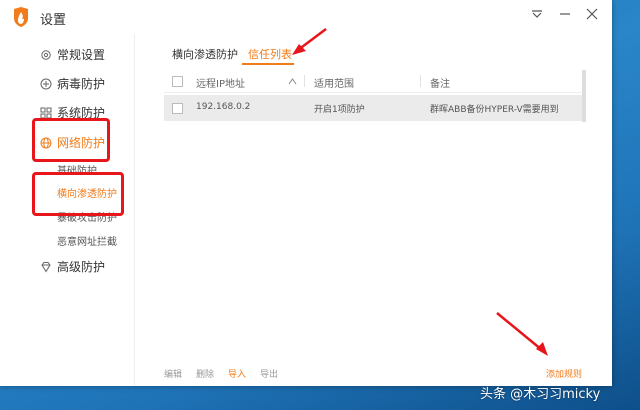 This screenshot has width=640, height=410. Describe the element at coordinates (309, 41) in the screenshot. I see `arrow-to-trust-list` at that location.